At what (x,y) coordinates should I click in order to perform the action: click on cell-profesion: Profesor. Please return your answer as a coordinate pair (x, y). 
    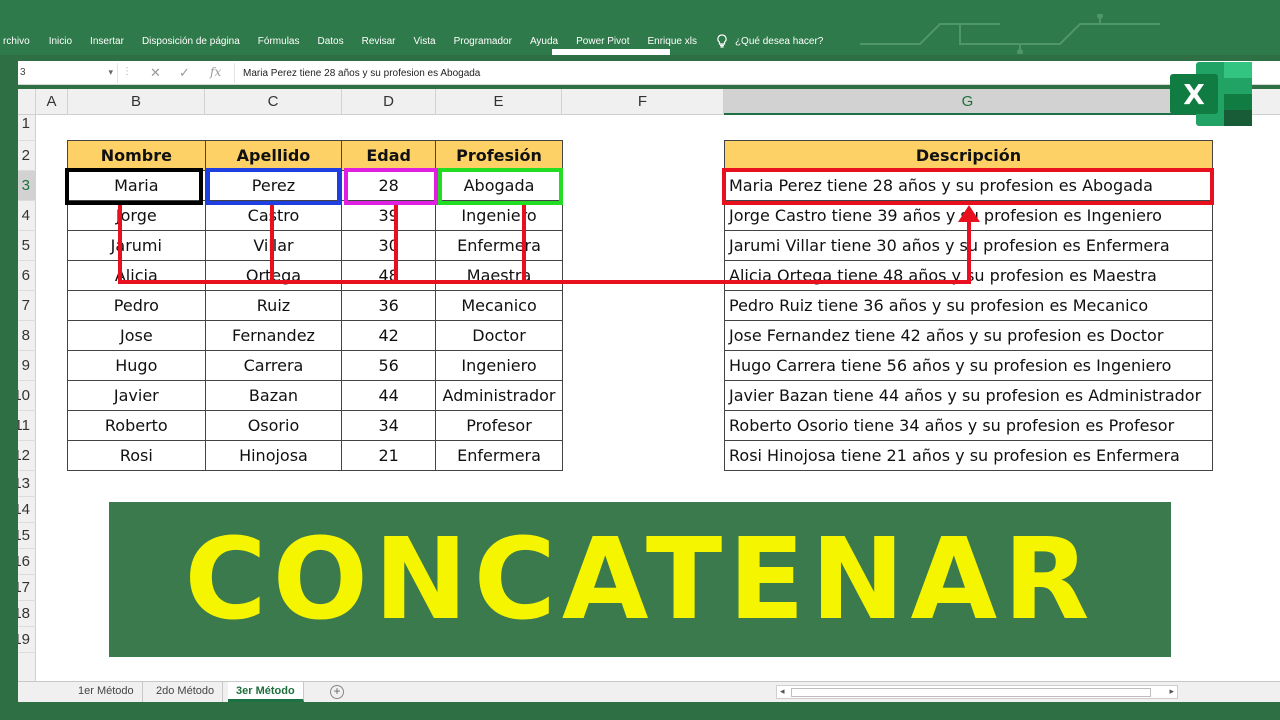
    Looking at the image, I should click on (499, 425).